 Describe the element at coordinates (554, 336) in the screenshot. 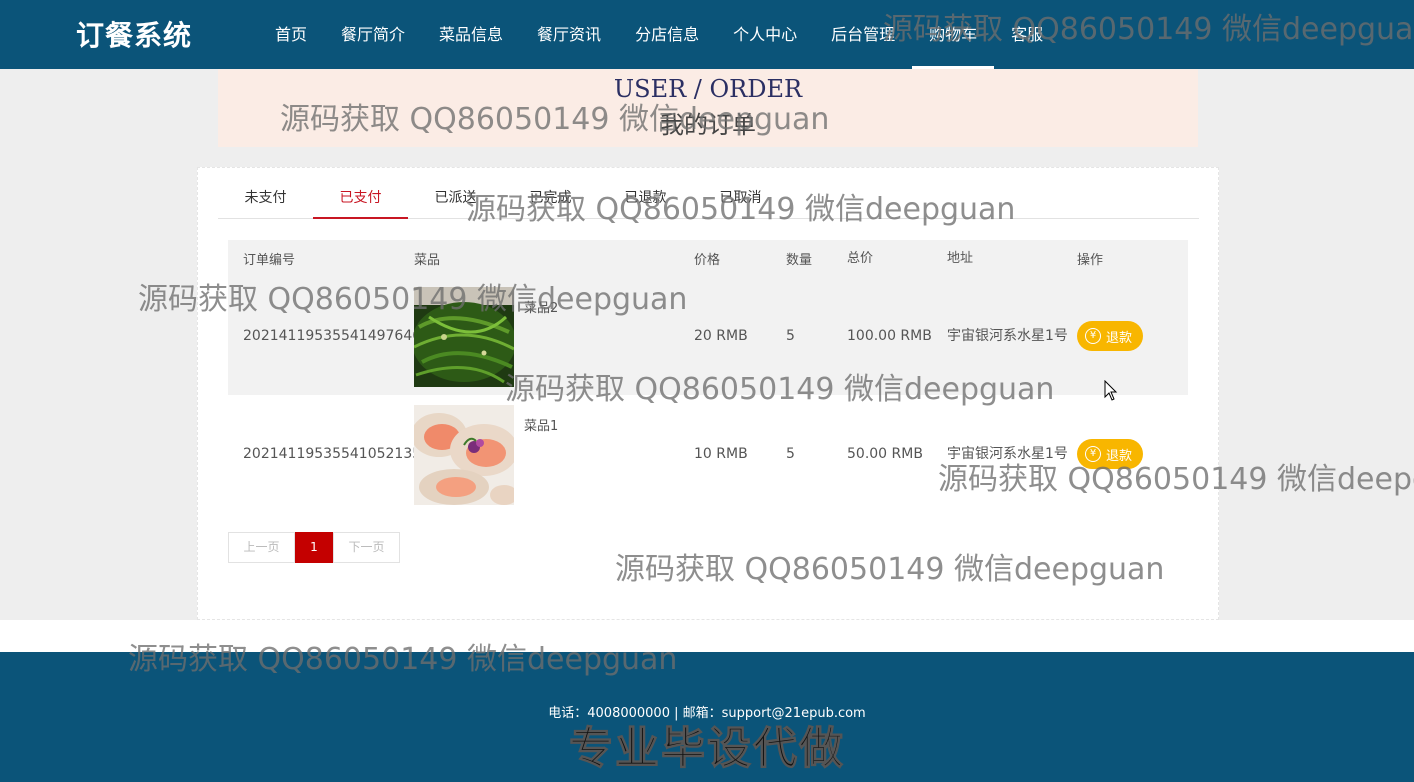

I see `dish-cell: 菜品2` at that location.